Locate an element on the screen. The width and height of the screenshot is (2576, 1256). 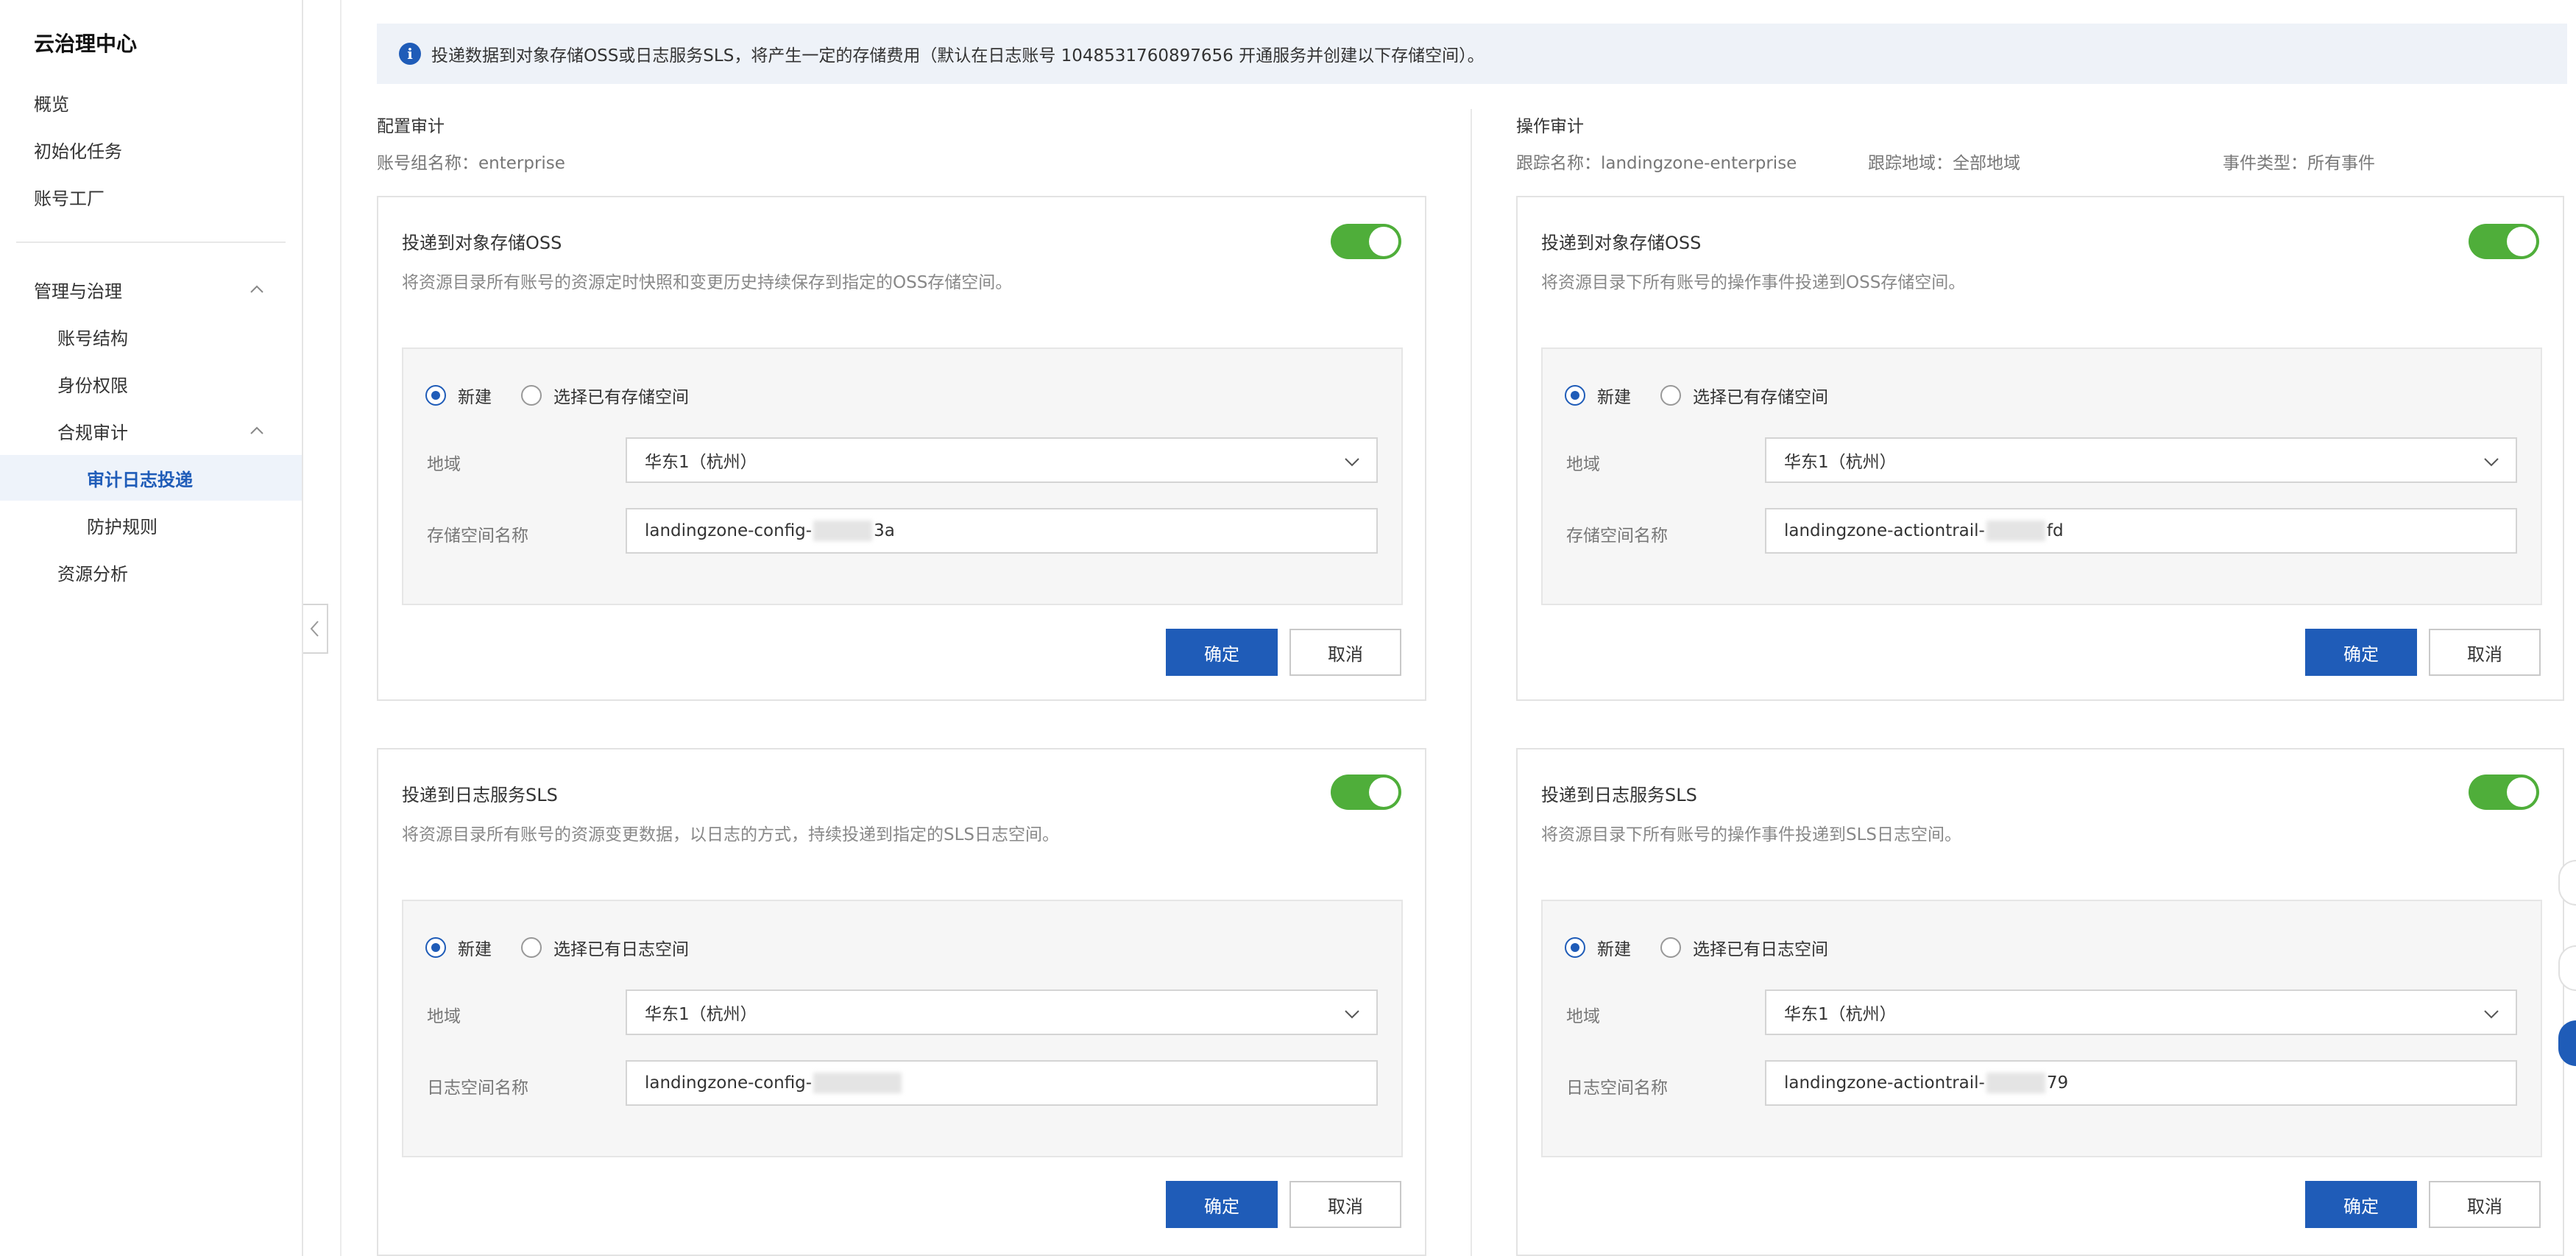
action-audit-title: 操作审计 is located at coordinates (1550, 126).